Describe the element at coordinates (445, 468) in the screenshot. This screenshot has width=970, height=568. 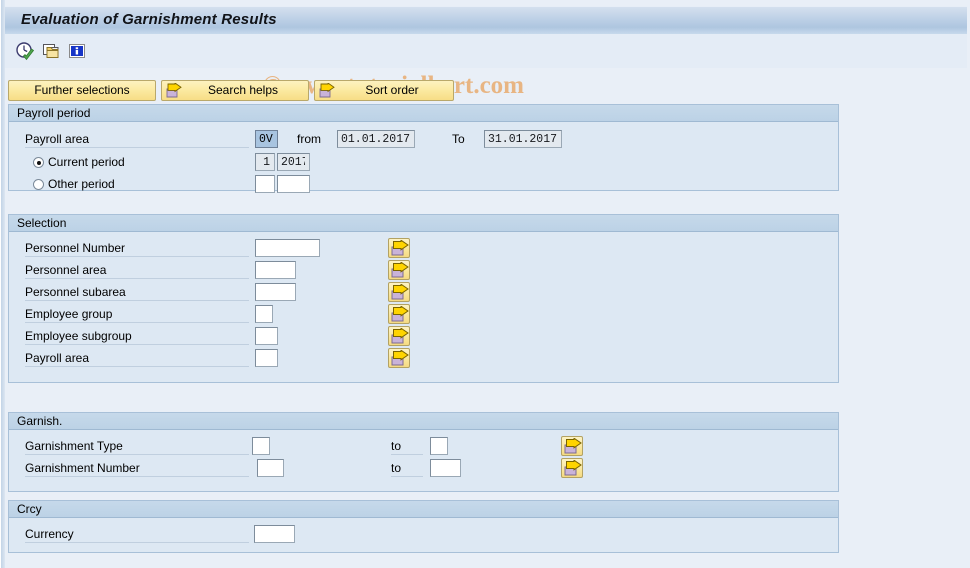
I see `garnishment-number-to-input` at that location.